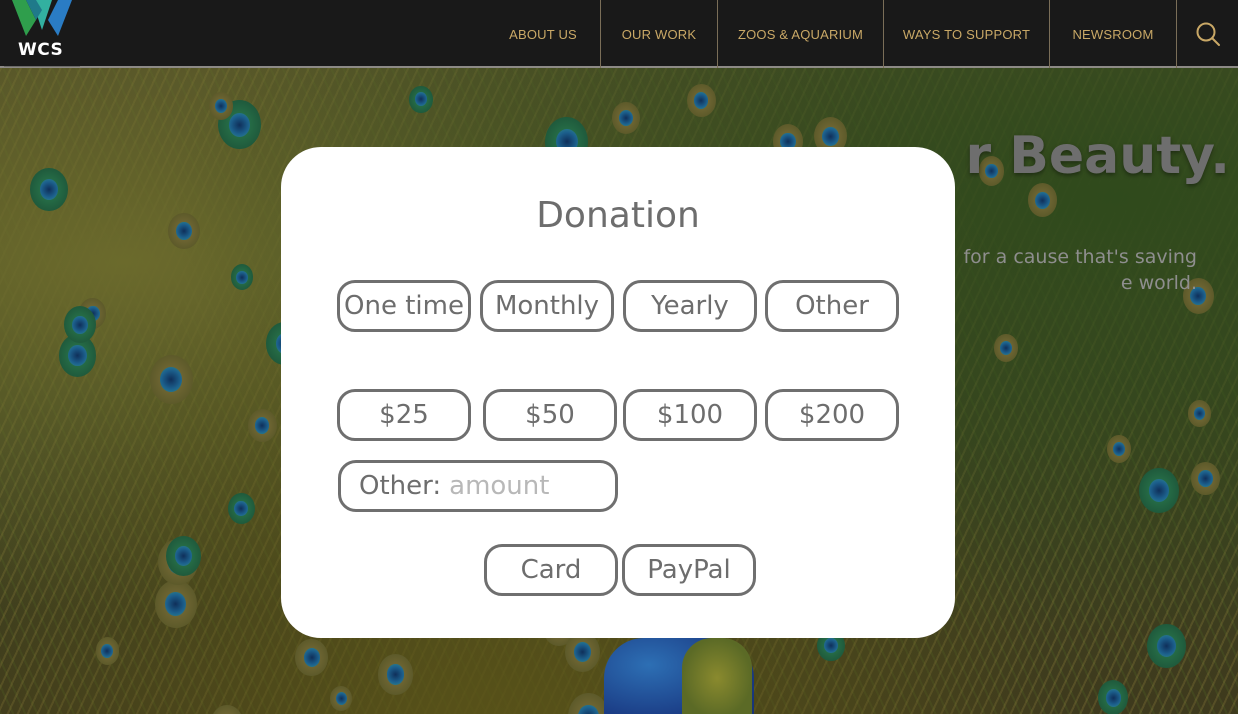 This screenshot has width=1238, height=714. I want to click on wcs-logo-mark, so click(42, 18).